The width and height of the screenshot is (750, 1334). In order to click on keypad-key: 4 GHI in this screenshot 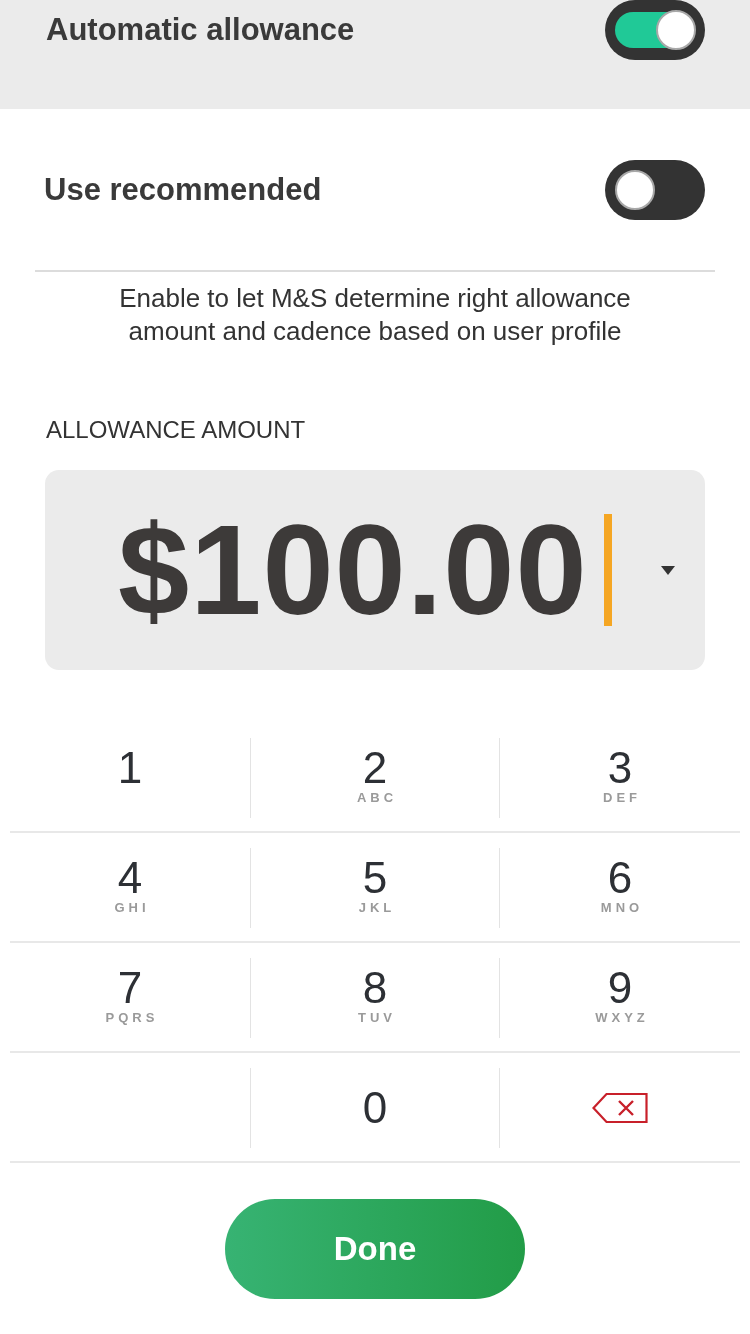, I will do `click(130, 888)`.